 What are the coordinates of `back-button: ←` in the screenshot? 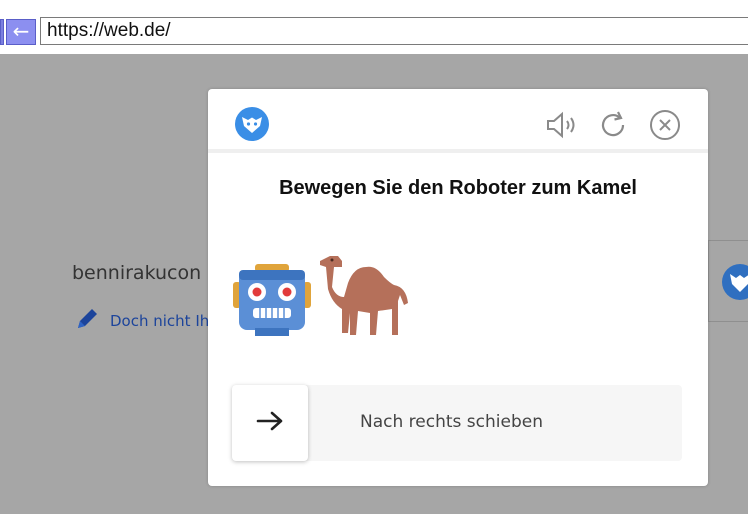 It's located at (21, 32).